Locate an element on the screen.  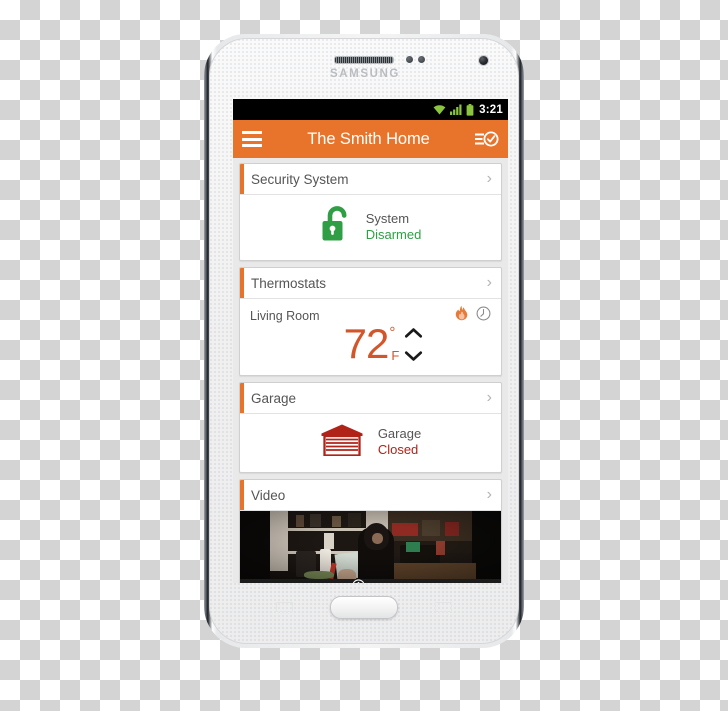
app-header-bar: The Smith Home is located at coordinates (370, 139).